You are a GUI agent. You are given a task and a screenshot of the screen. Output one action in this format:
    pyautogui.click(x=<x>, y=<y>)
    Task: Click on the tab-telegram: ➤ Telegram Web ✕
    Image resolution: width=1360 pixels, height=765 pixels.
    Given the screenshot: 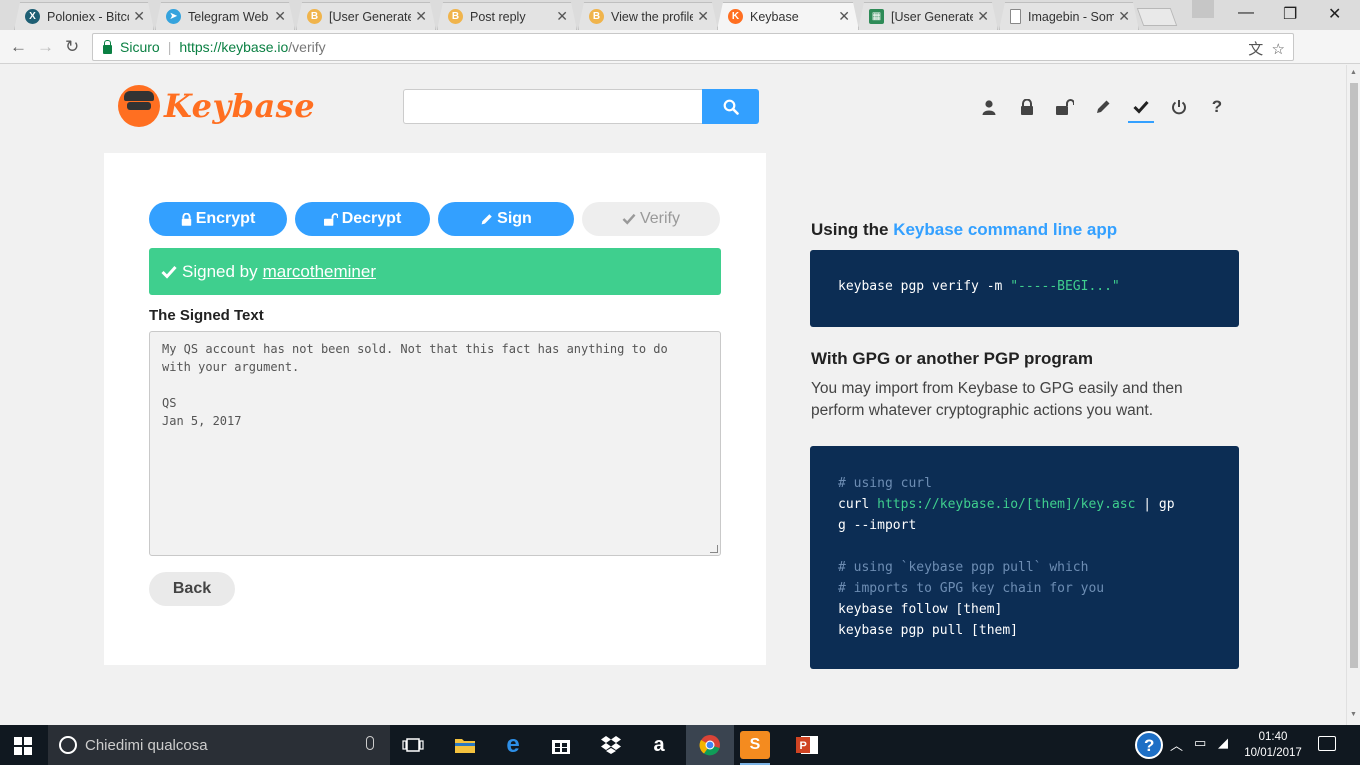 What is the action you would take?
    pyautogui.click(x=225, y=16)
    